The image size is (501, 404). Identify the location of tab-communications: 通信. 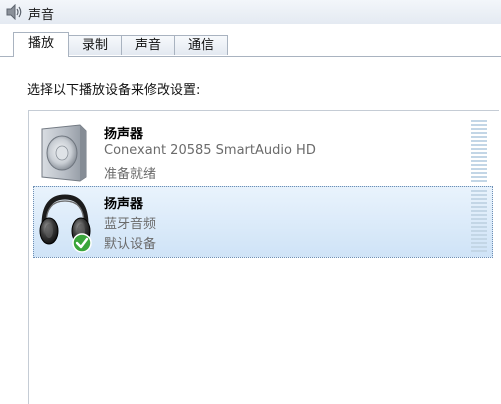
(201, 45).